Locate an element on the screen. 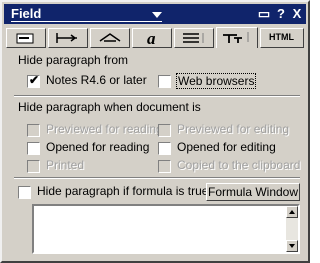 Image resolution: width=320 pixels, height=263 pixels. scroll-up-button is located at coordinates (292, 212).